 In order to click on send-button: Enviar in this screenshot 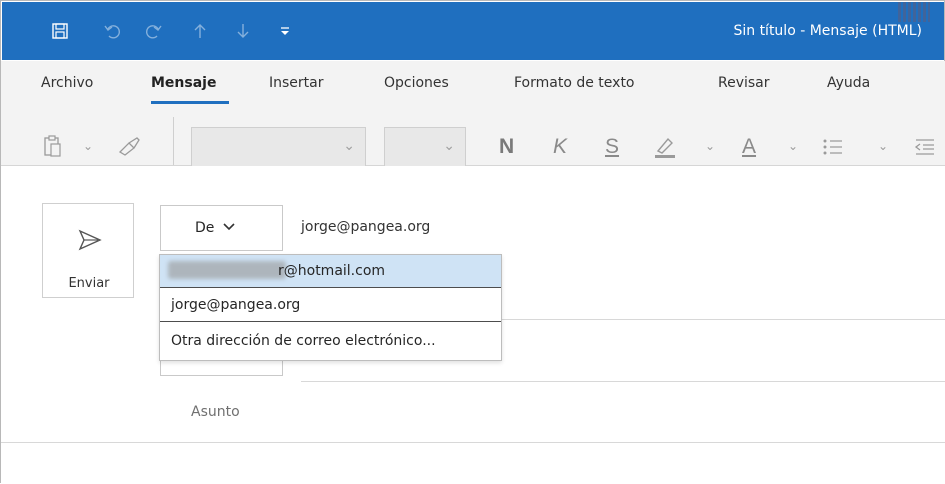, I will do `click(88, 250)`.